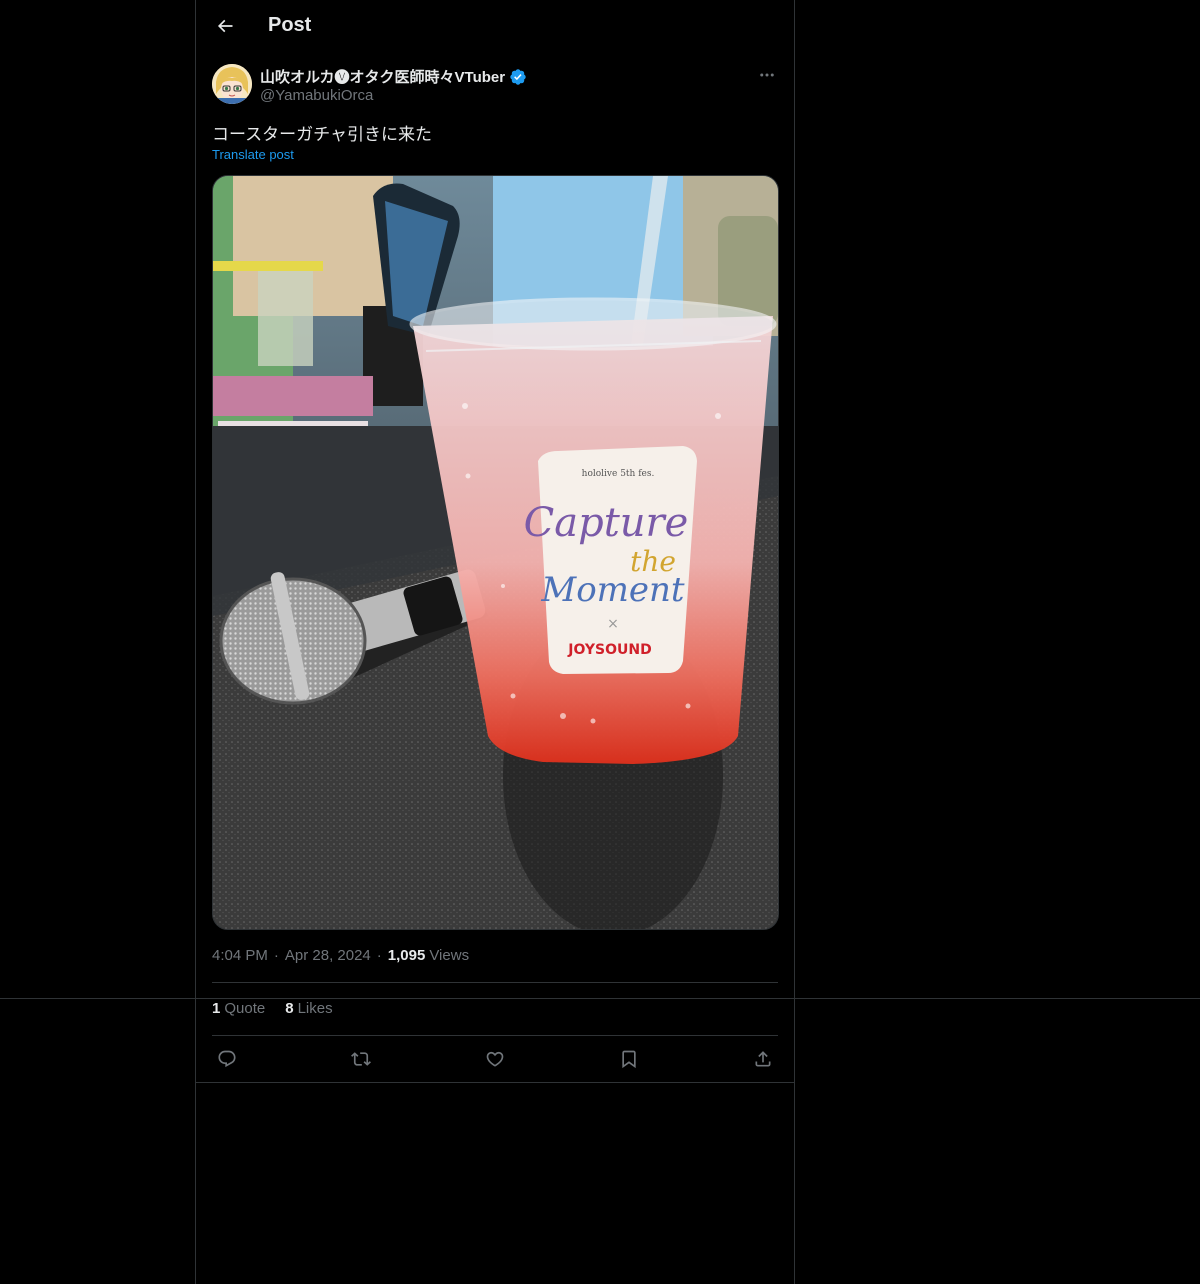 This screenshot has width=1200, height=1284. What do you see at coordinates (290, 25) in the screenshot?
I see `page-title: Post` at bounding box center [290, 25].